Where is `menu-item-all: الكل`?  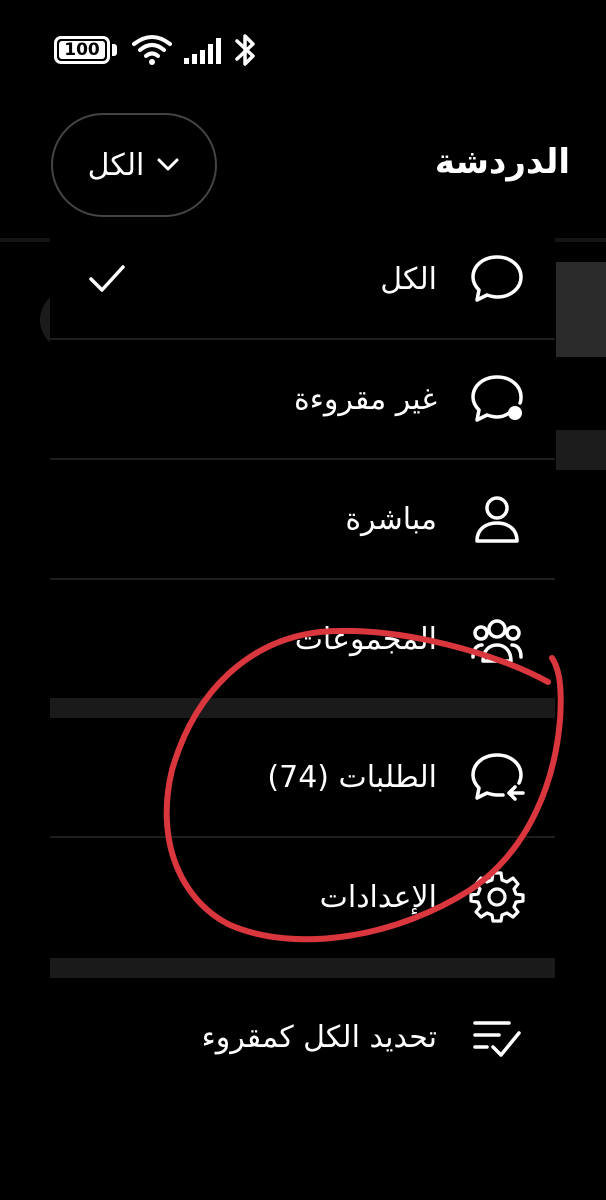
menu-item-all: الكل is located at coordinates (302, 279).